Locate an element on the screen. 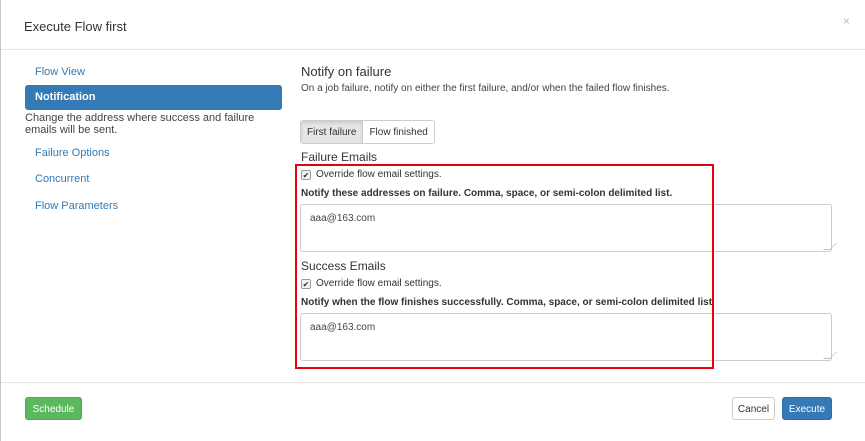 This screenshot has width=865, height=441. sidebar-item-flow-parameters: Flow Parameters is located at coordinates (76, 206).